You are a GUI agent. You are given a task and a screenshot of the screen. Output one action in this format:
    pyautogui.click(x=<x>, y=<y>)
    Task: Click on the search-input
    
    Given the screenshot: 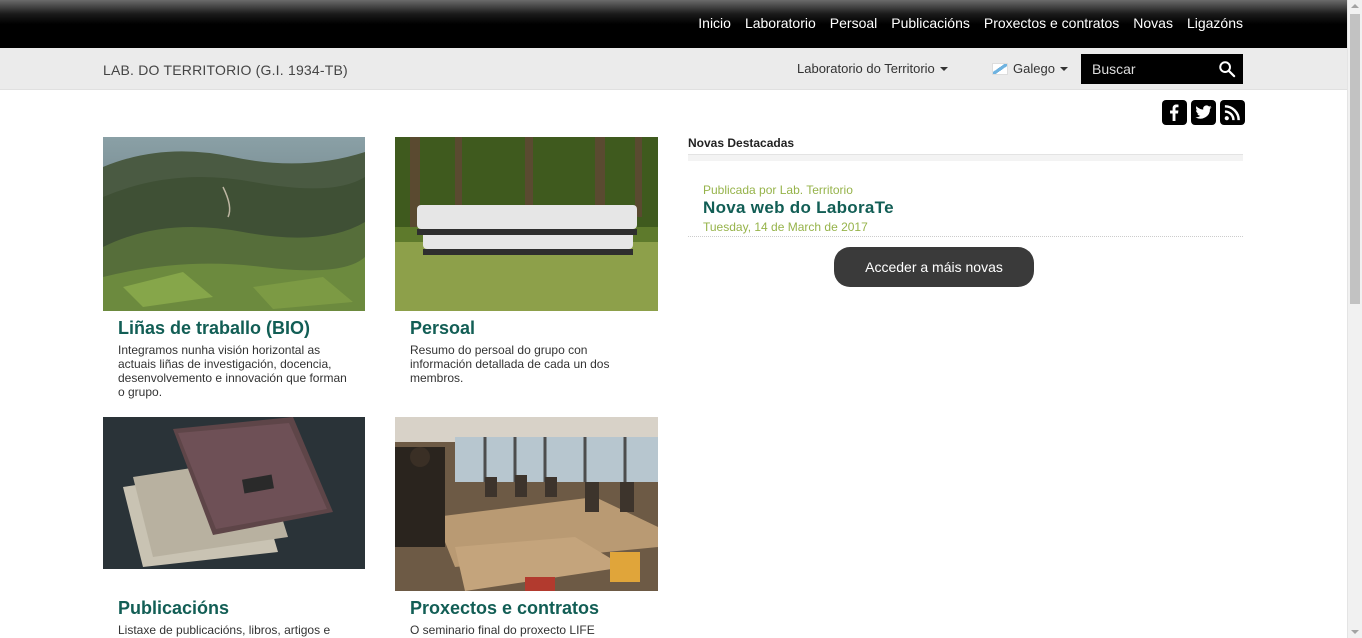 What is the action you would take?
    pyautogui.click(x=1143, y=69)
    